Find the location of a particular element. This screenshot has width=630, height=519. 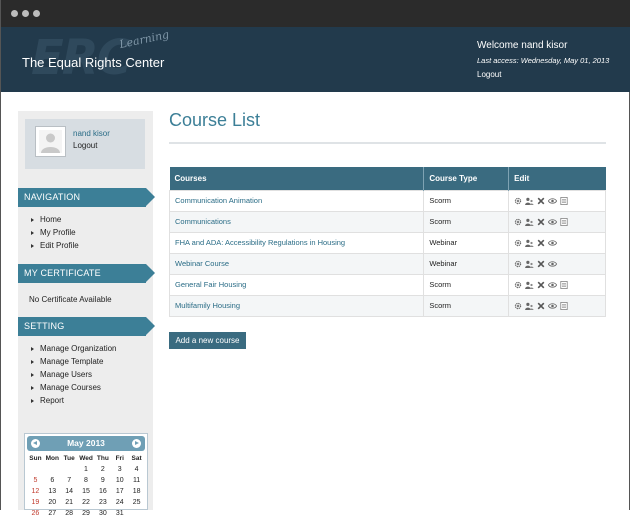

calendar-day: 25 is located at coordinates (136, 502).